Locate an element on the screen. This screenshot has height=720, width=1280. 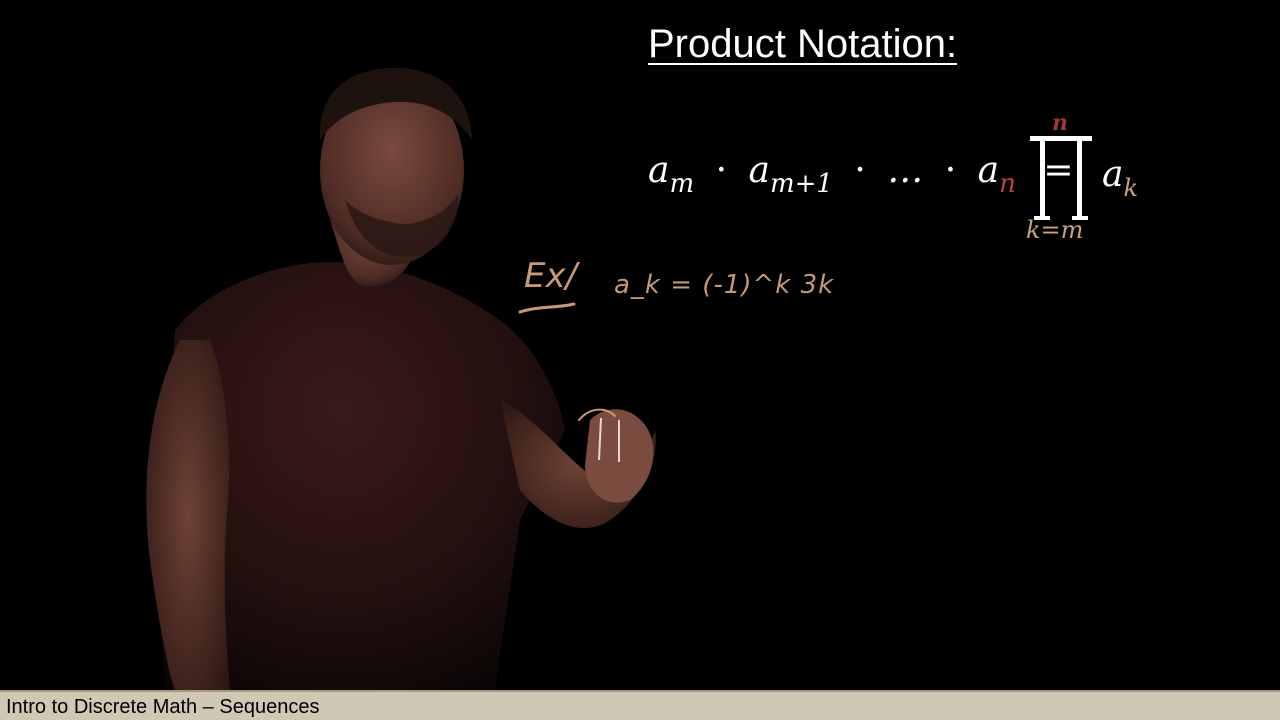
term-a-m: am is located at coordinates (671, 174).